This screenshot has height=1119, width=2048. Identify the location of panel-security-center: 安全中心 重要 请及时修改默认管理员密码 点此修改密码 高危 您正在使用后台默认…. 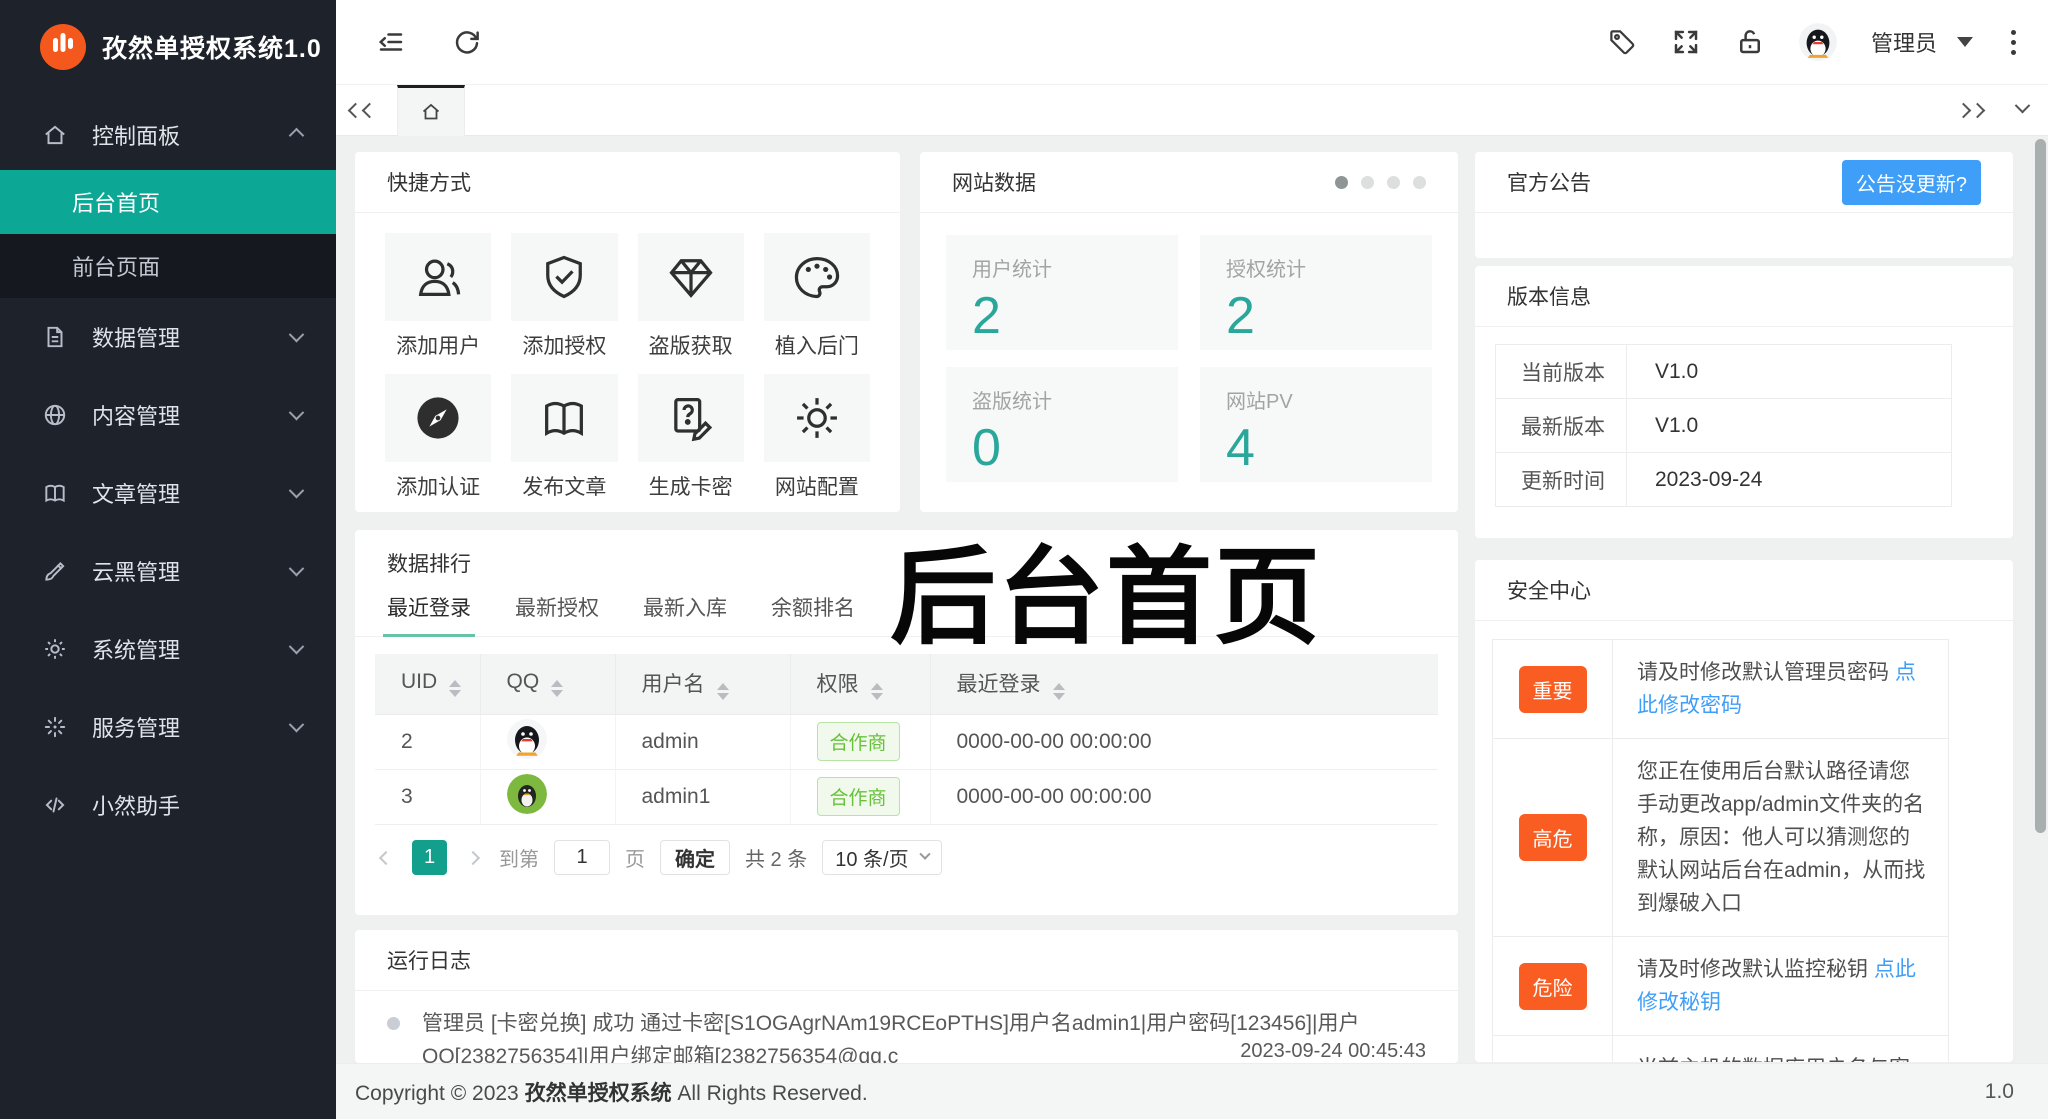
(1744, 811).